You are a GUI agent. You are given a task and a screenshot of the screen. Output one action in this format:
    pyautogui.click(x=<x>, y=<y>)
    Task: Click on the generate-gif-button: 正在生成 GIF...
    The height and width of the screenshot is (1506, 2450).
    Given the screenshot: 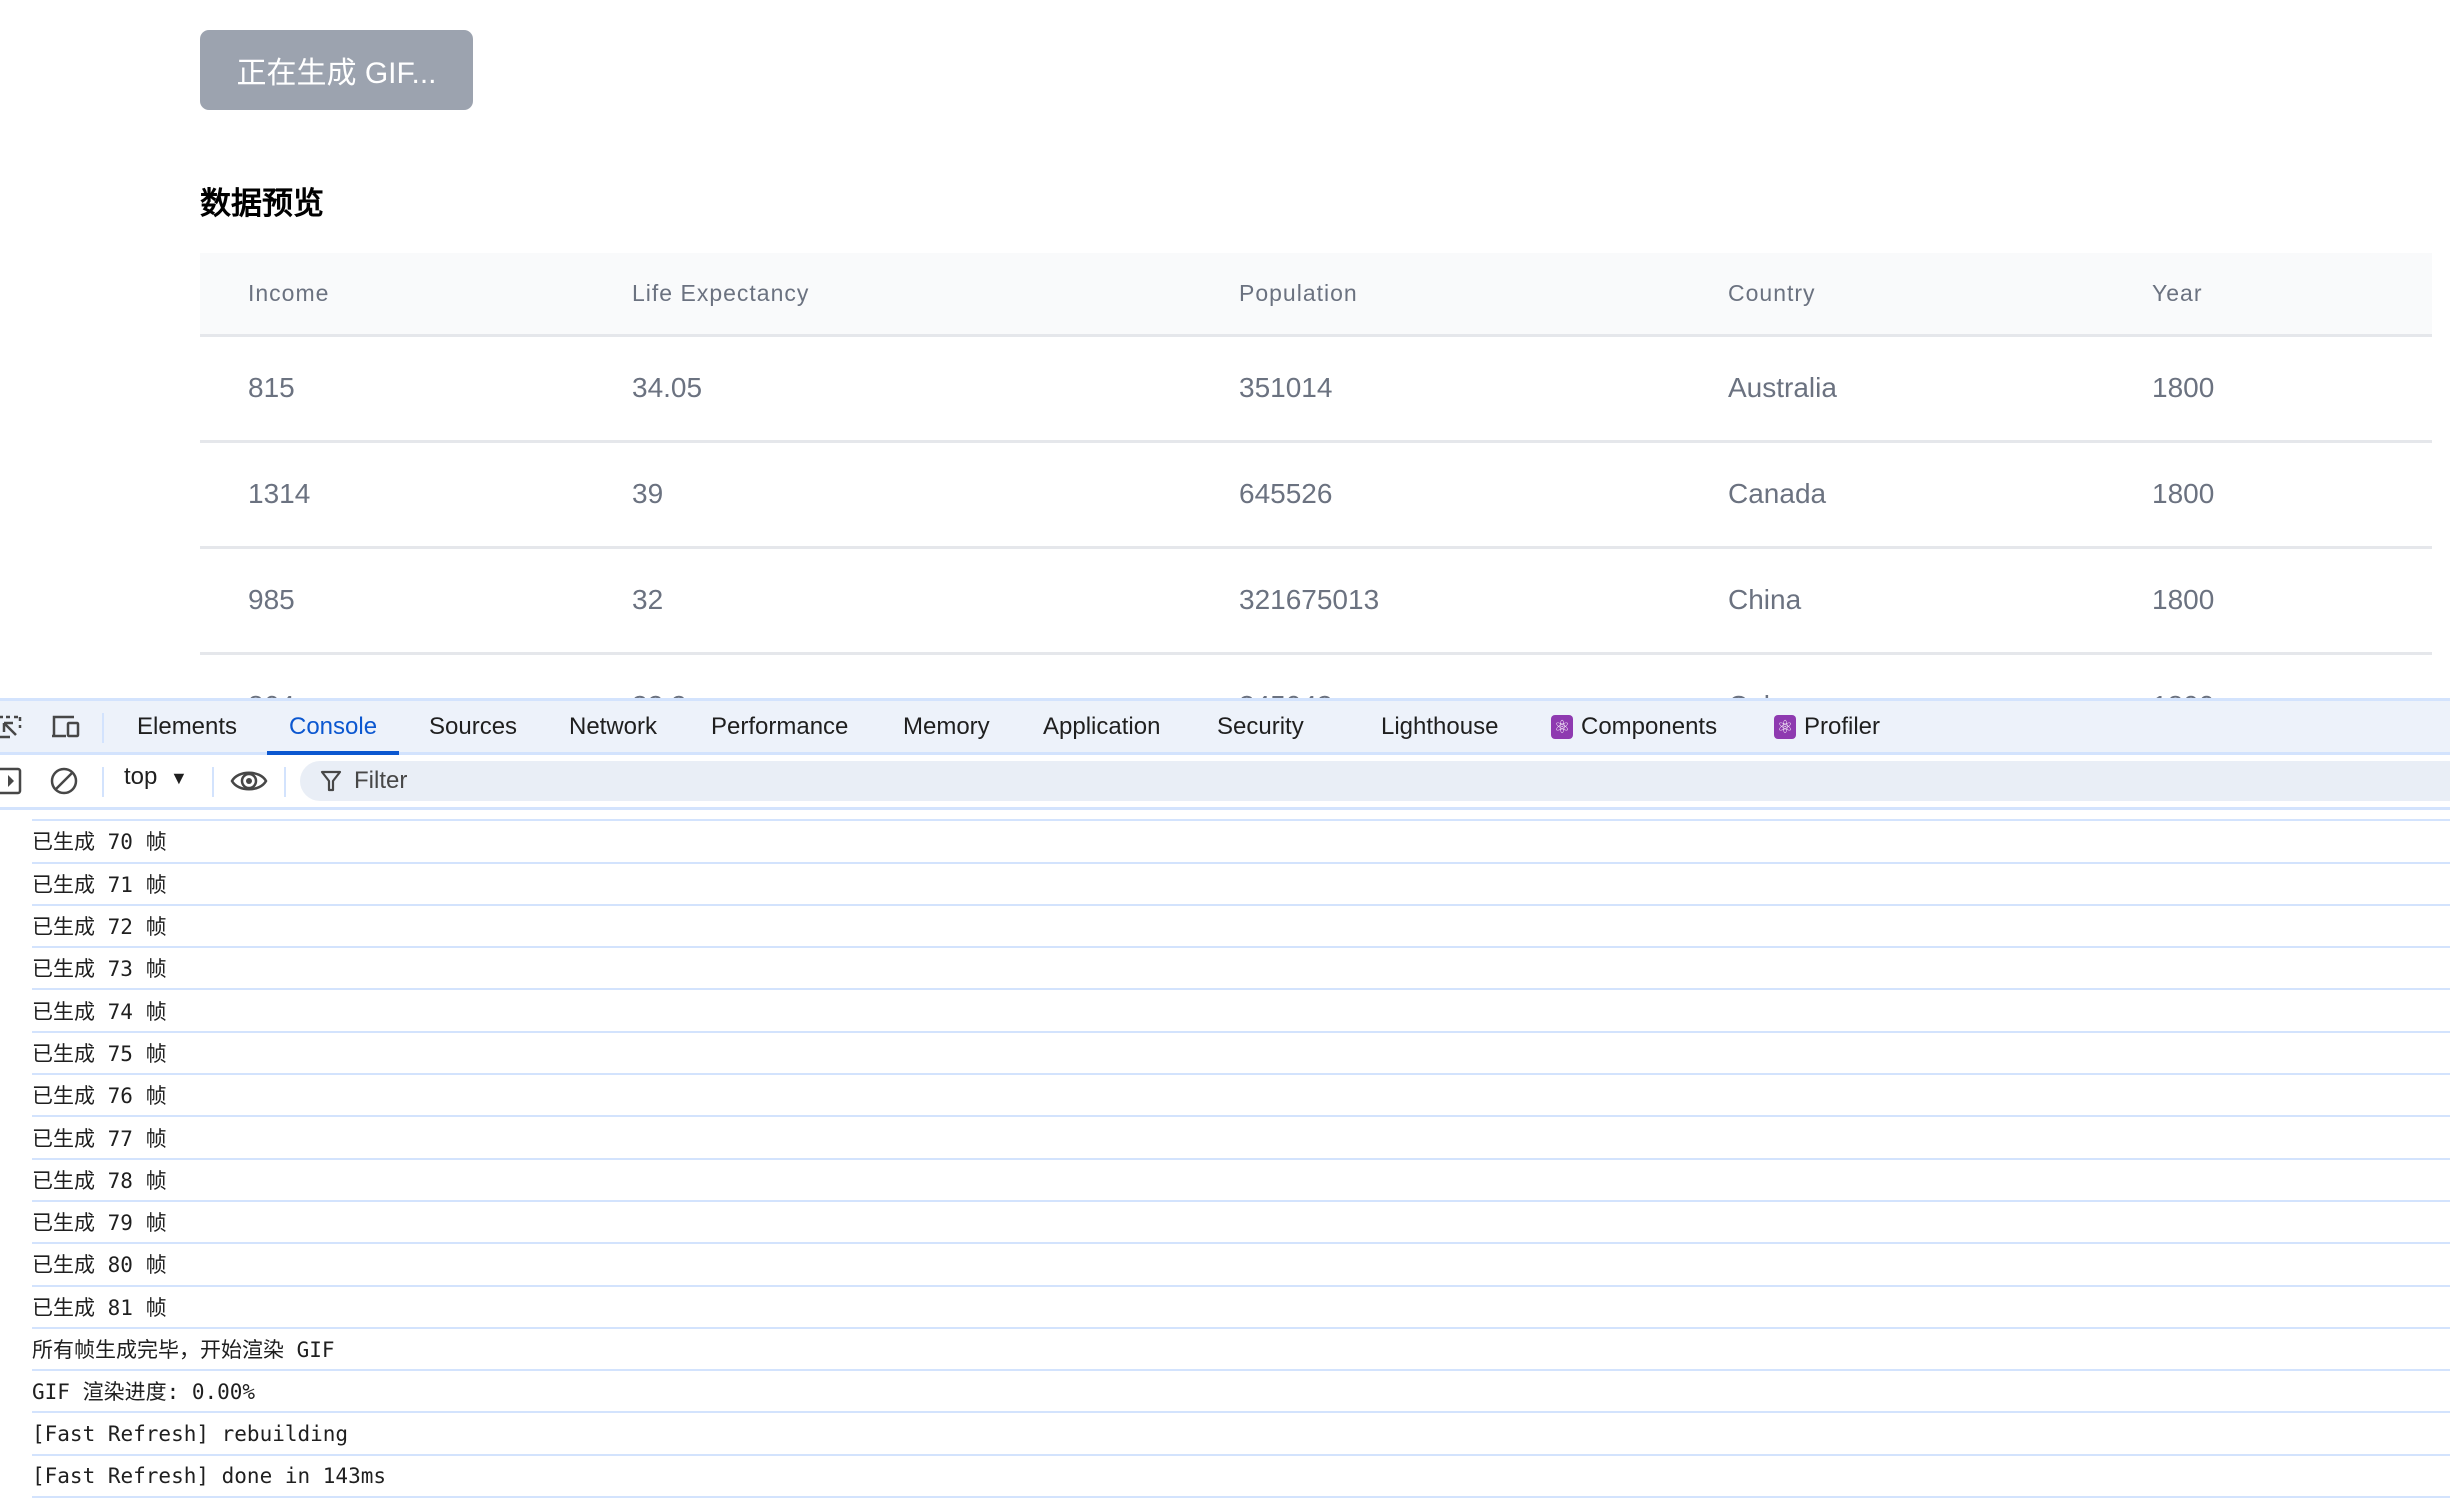 What is the action you would take?
    pyautogui.click(x=336, y=70)
    